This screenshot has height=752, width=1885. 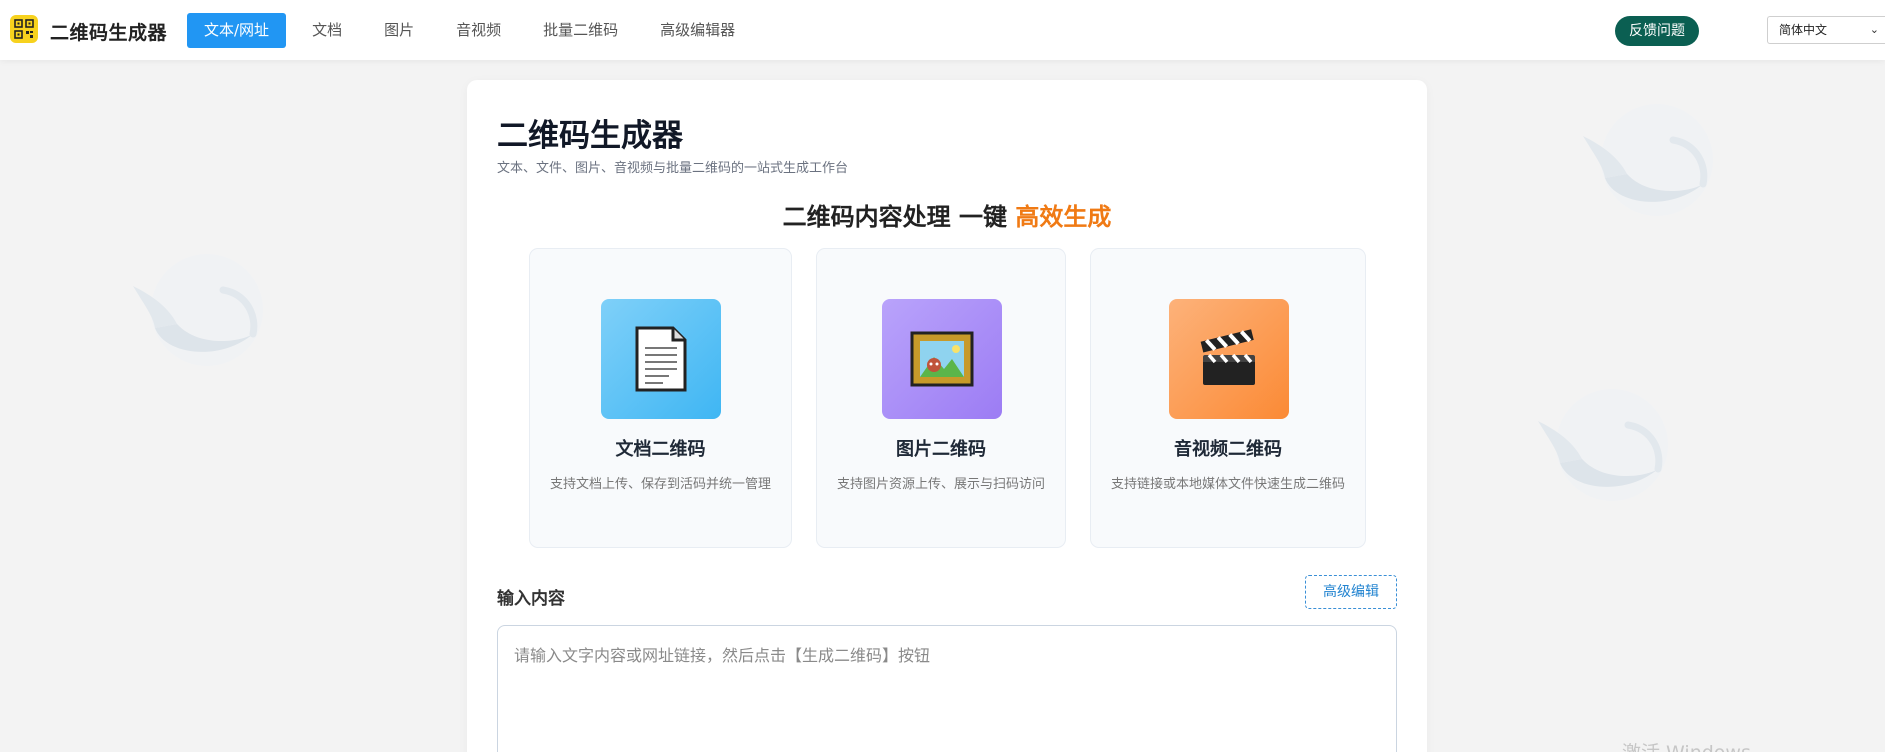 I want to click on tab-batch-qr: 批量二维码, so click(x=580, y=30).